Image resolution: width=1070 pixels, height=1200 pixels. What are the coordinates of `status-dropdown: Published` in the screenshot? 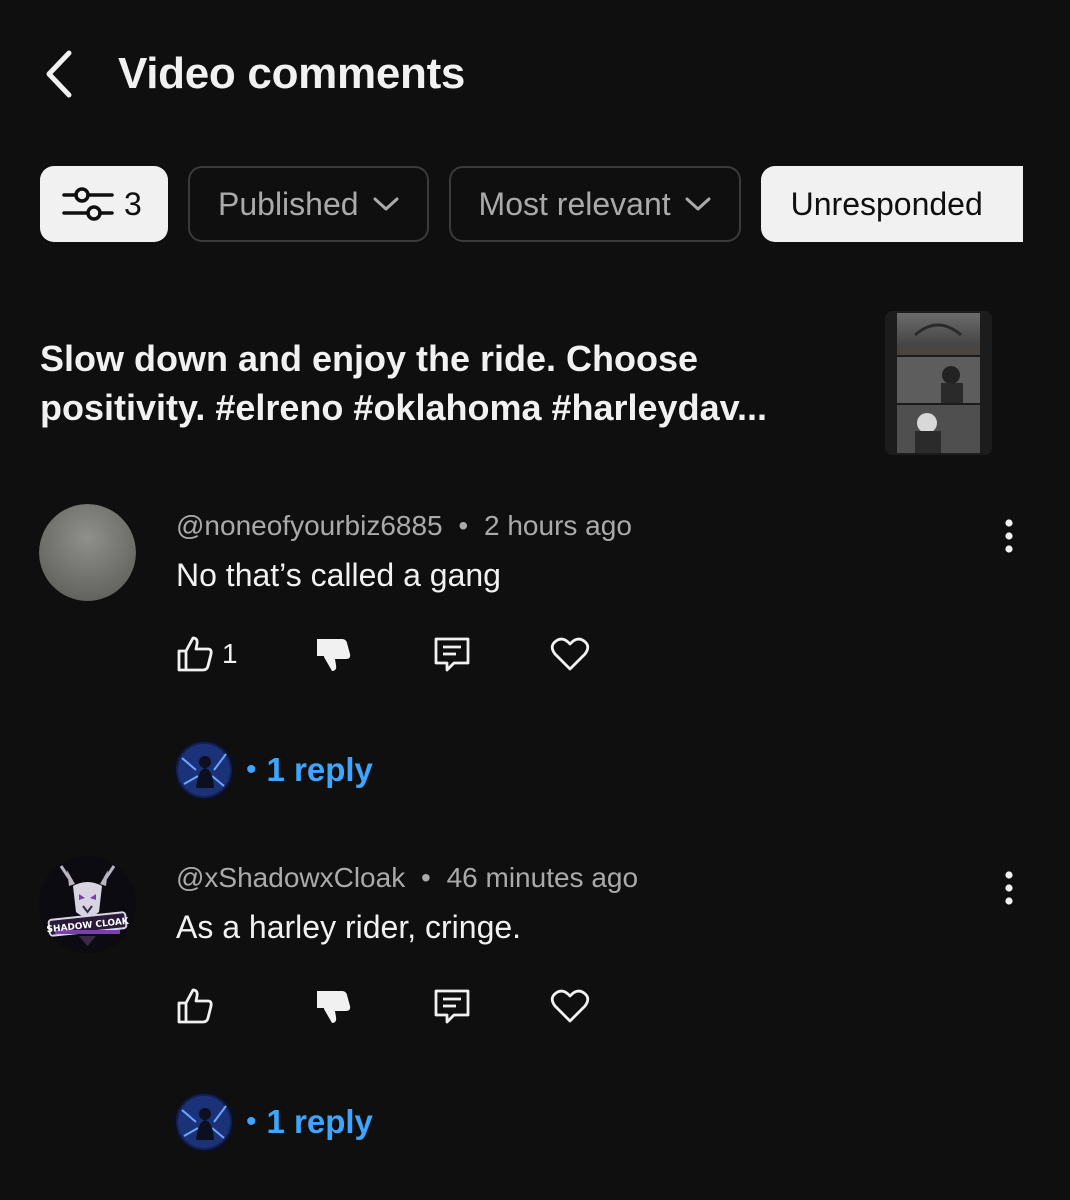 It's located at (308, 204).